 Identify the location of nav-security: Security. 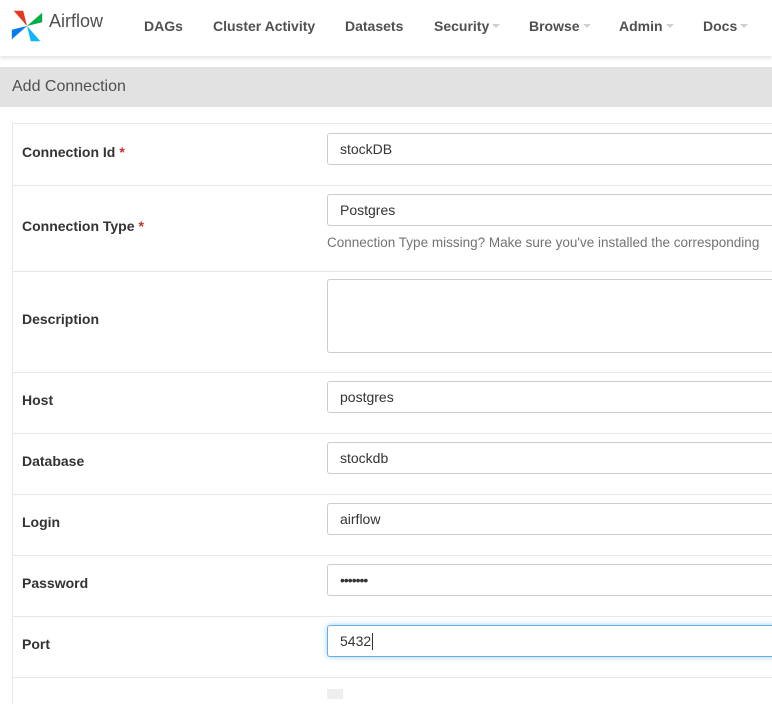
(467, 26).